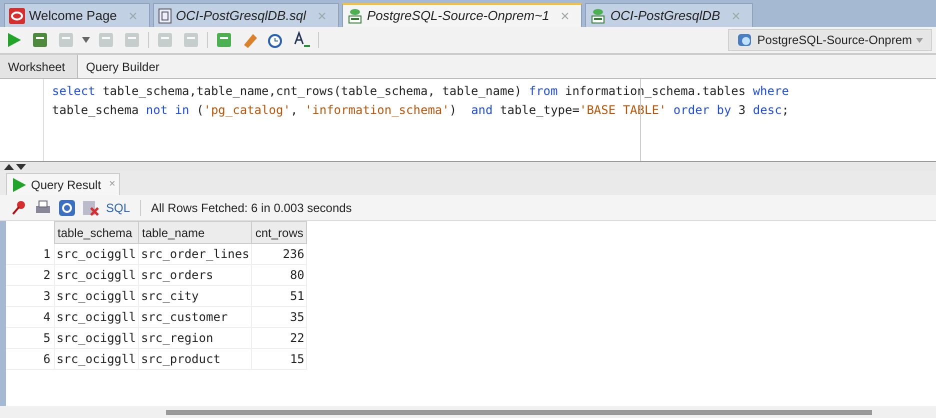 The width and height of the screenshot is (936, 418). Describe the element at coordinates (279, 275) in the screenshot. I see `table-cell: 80` at that location.